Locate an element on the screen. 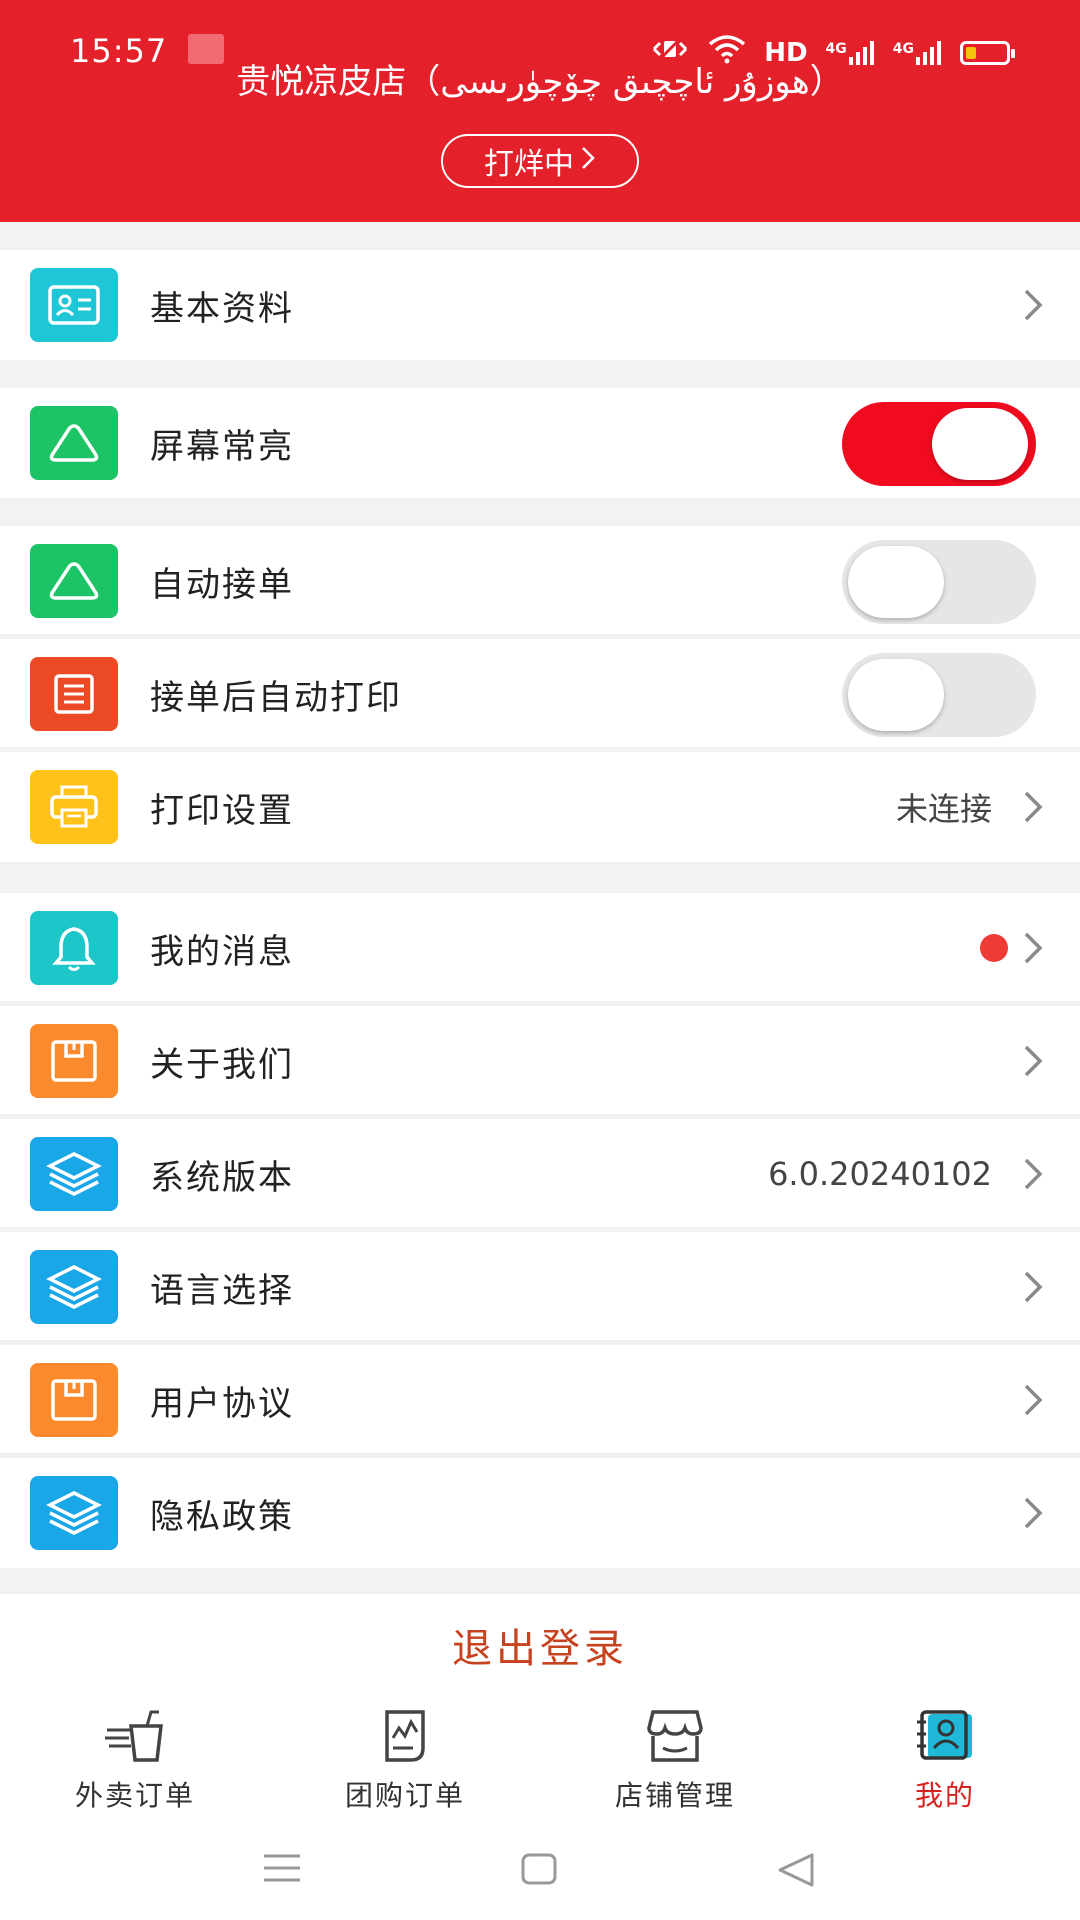  document-icon is located at coordinates (405, 1736).